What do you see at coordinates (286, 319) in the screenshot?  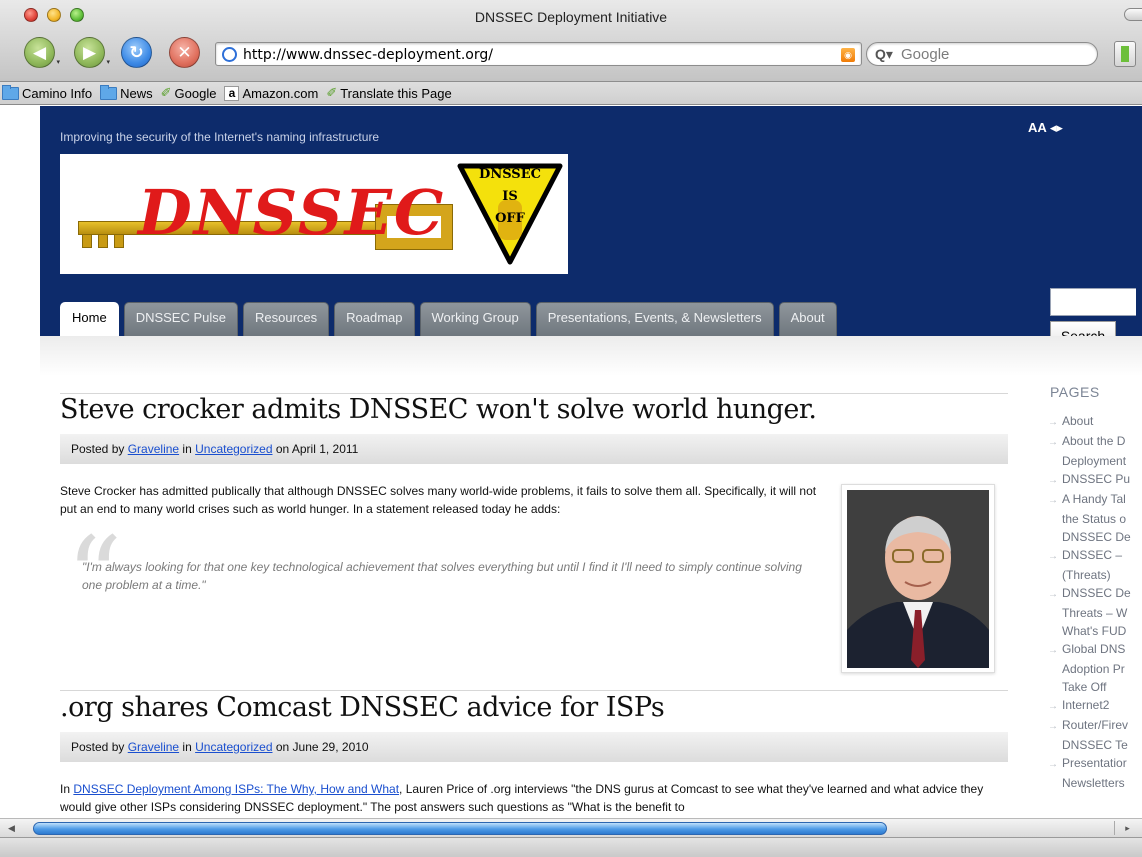 I see `tab-resources: Resources` at bounding box center [286, 319].